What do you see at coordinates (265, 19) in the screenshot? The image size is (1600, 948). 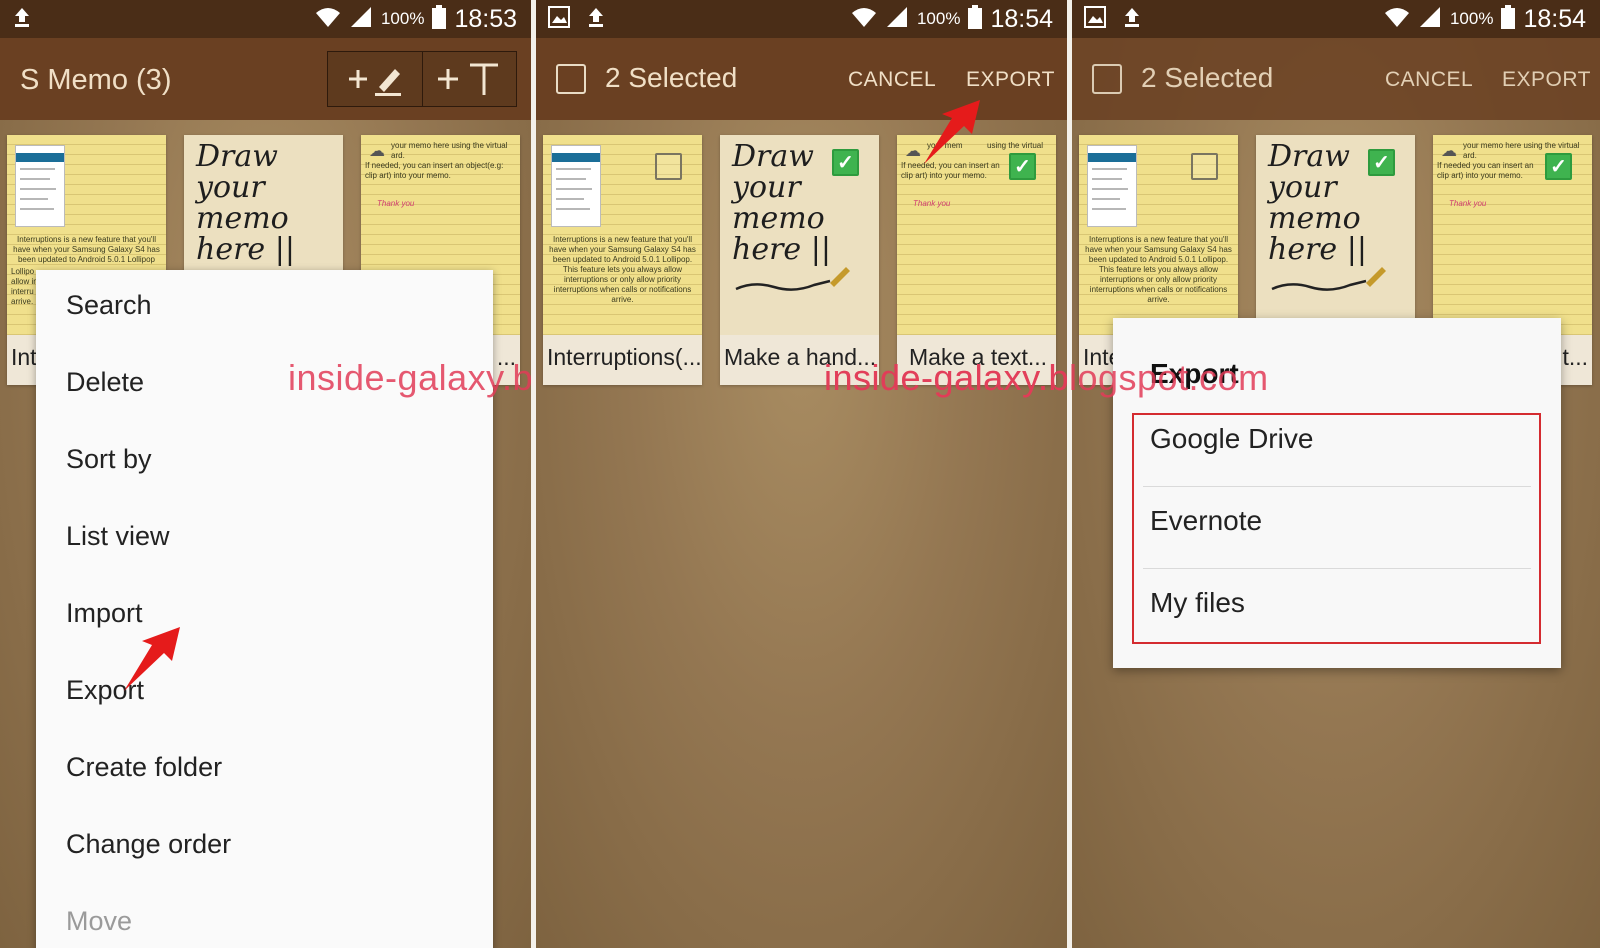 I see `status-bar: 100% 18:53` at bounding box center [265, 19].